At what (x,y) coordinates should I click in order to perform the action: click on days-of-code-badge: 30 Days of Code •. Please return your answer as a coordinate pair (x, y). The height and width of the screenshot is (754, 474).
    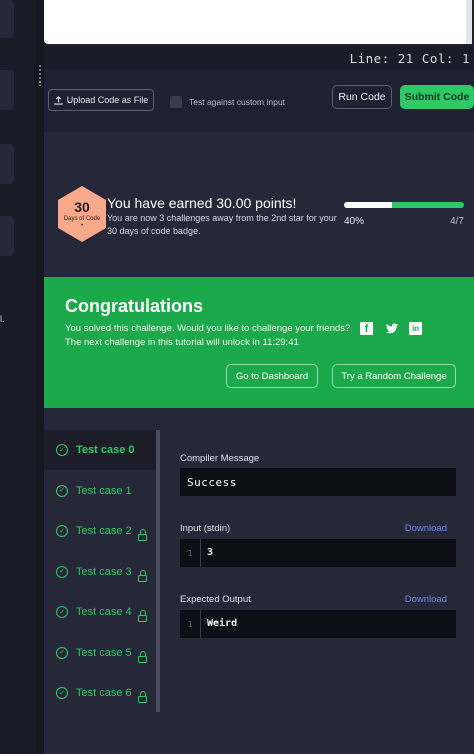
    Looking at the image, I should click on (82, 214).